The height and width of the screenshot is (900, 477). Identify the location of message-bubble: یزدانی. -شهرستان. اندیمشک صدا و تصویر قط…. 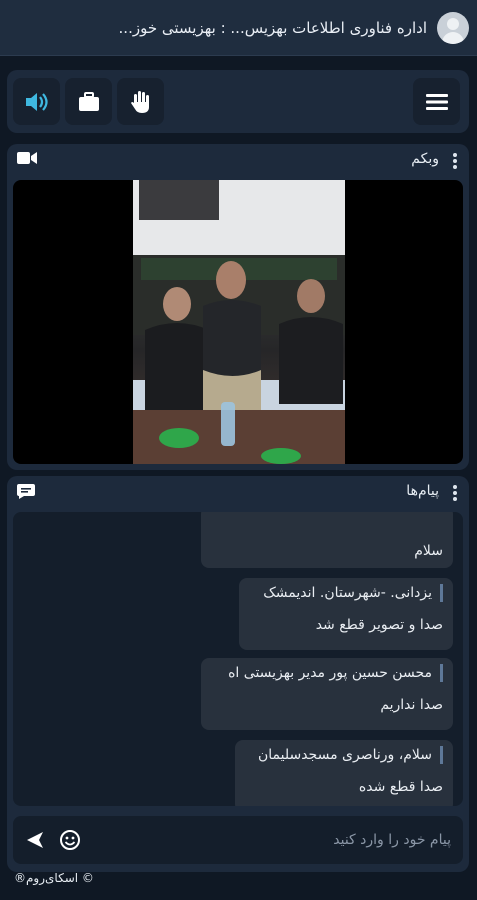
(346, 614).